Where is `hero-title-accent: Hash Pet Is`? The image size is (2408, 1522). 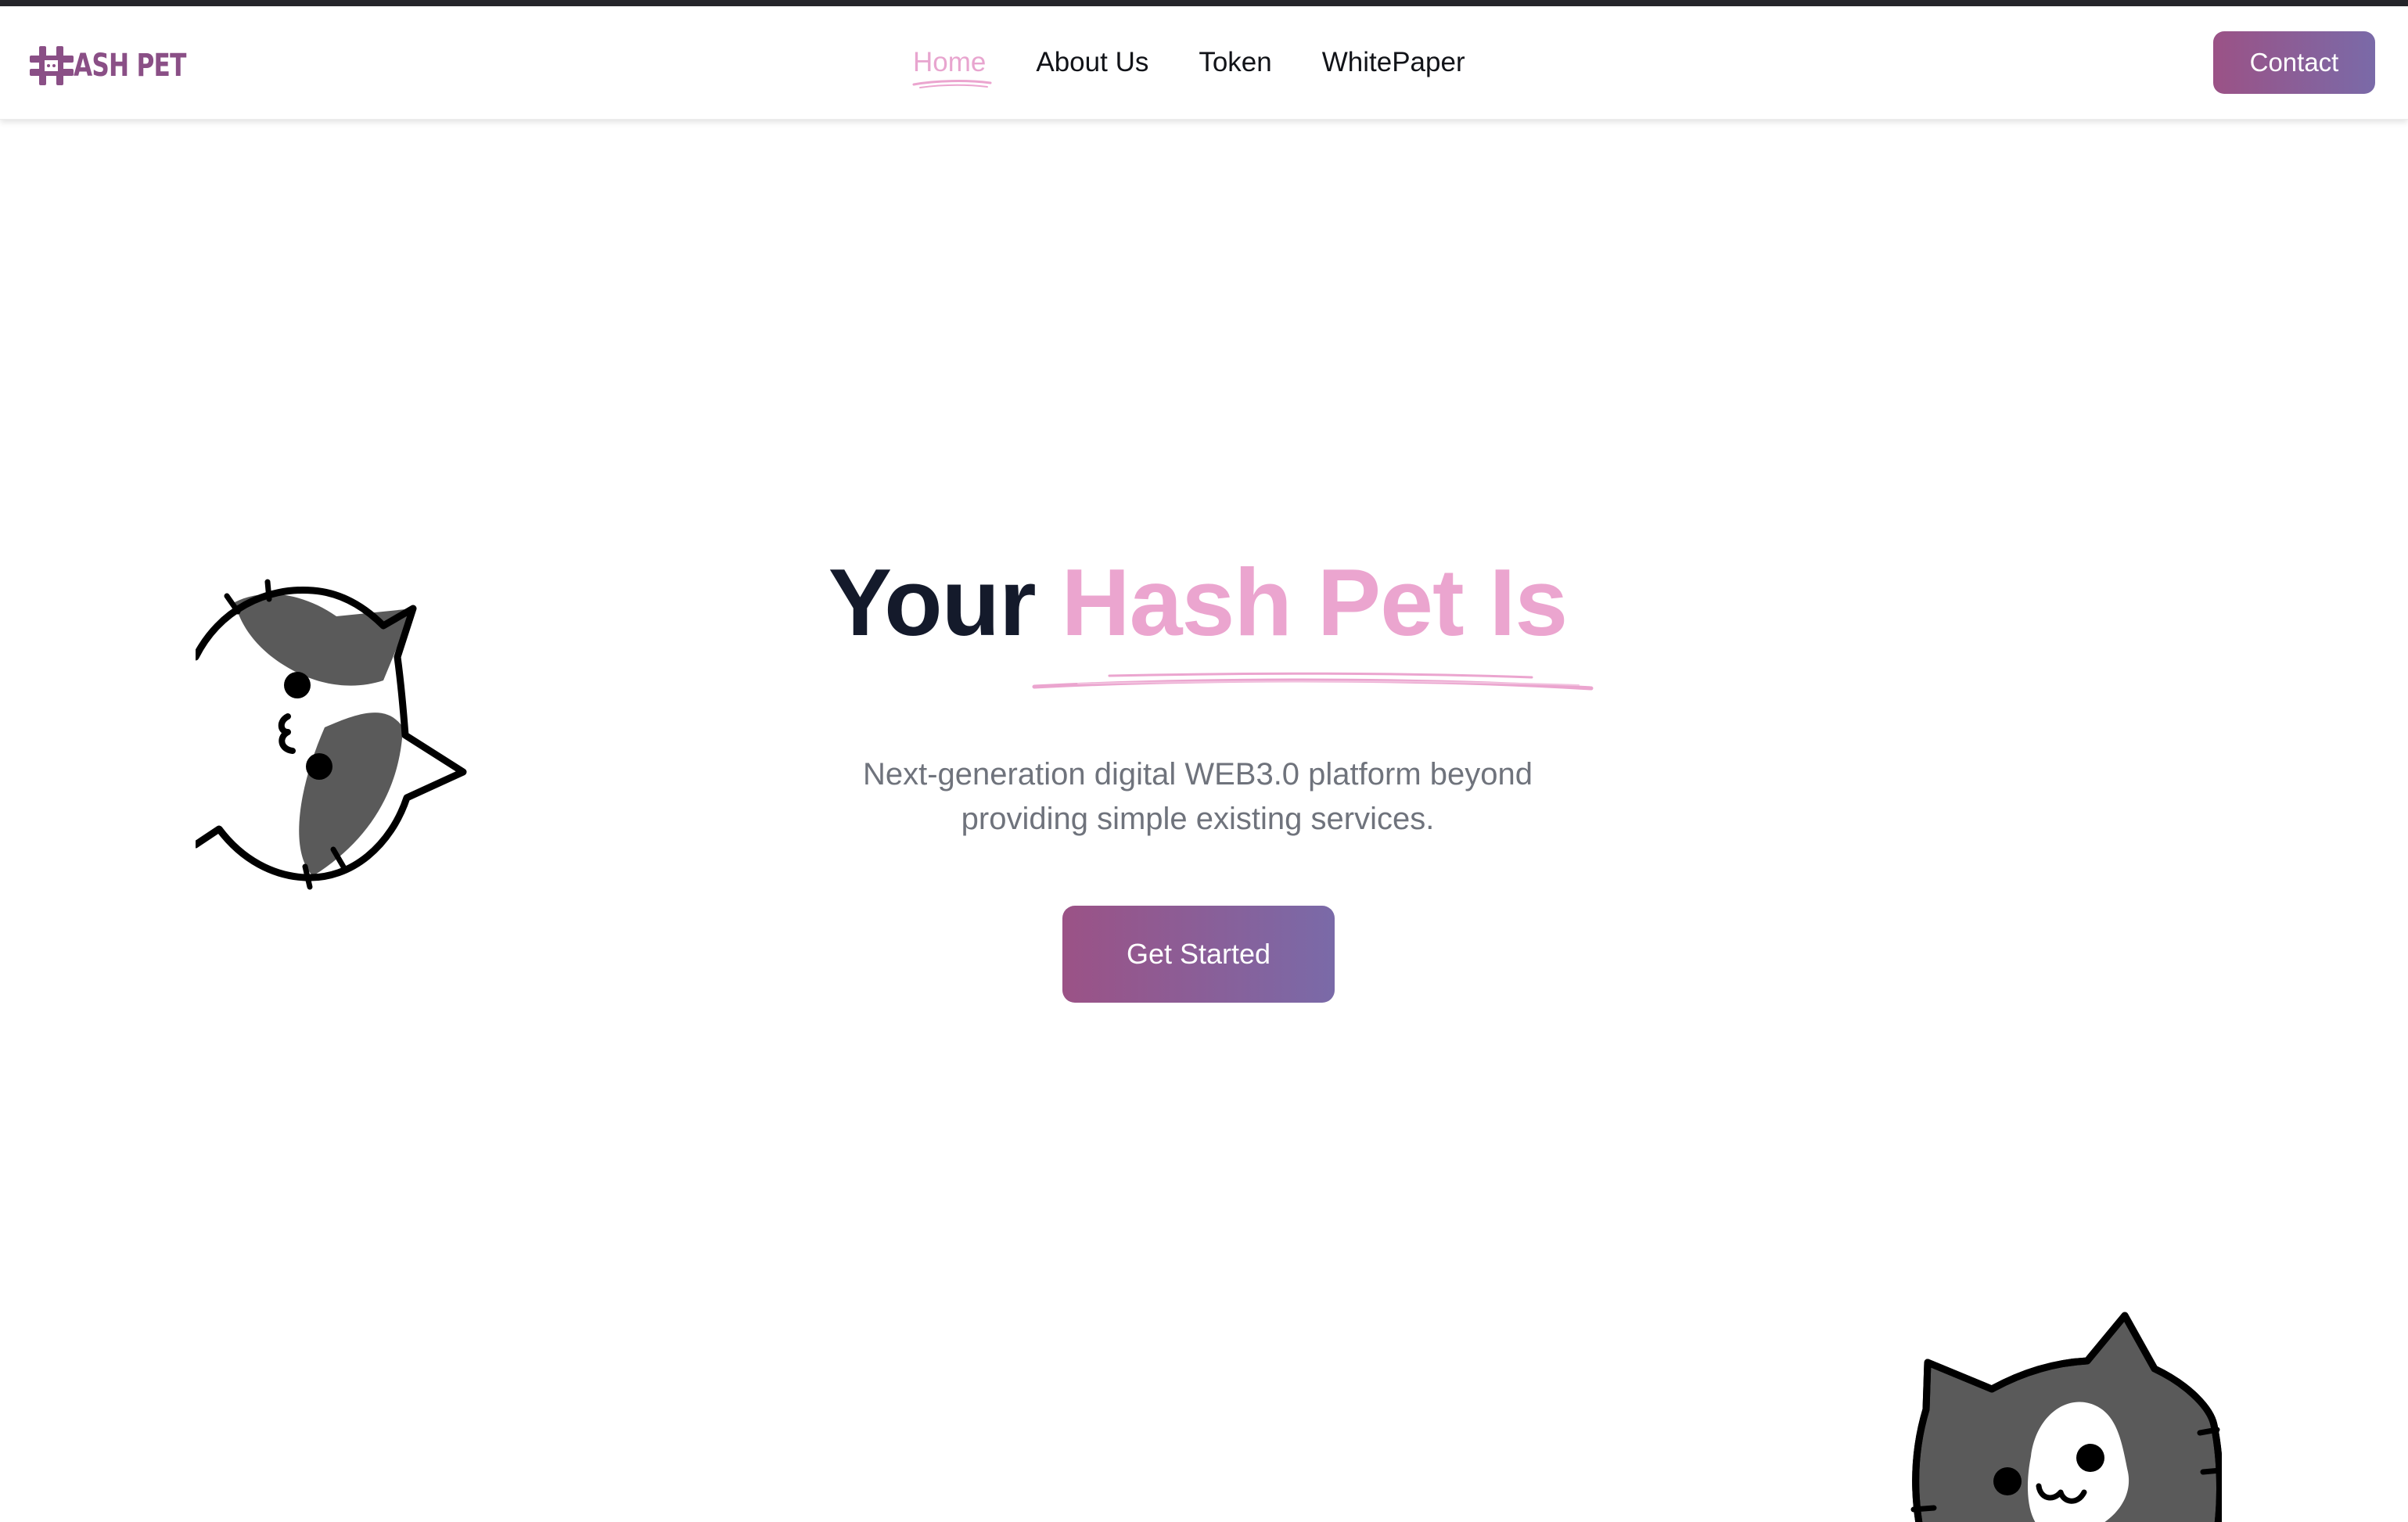 hero-title-accent: Hash Pet Is is located at coordinates (1315, 602).